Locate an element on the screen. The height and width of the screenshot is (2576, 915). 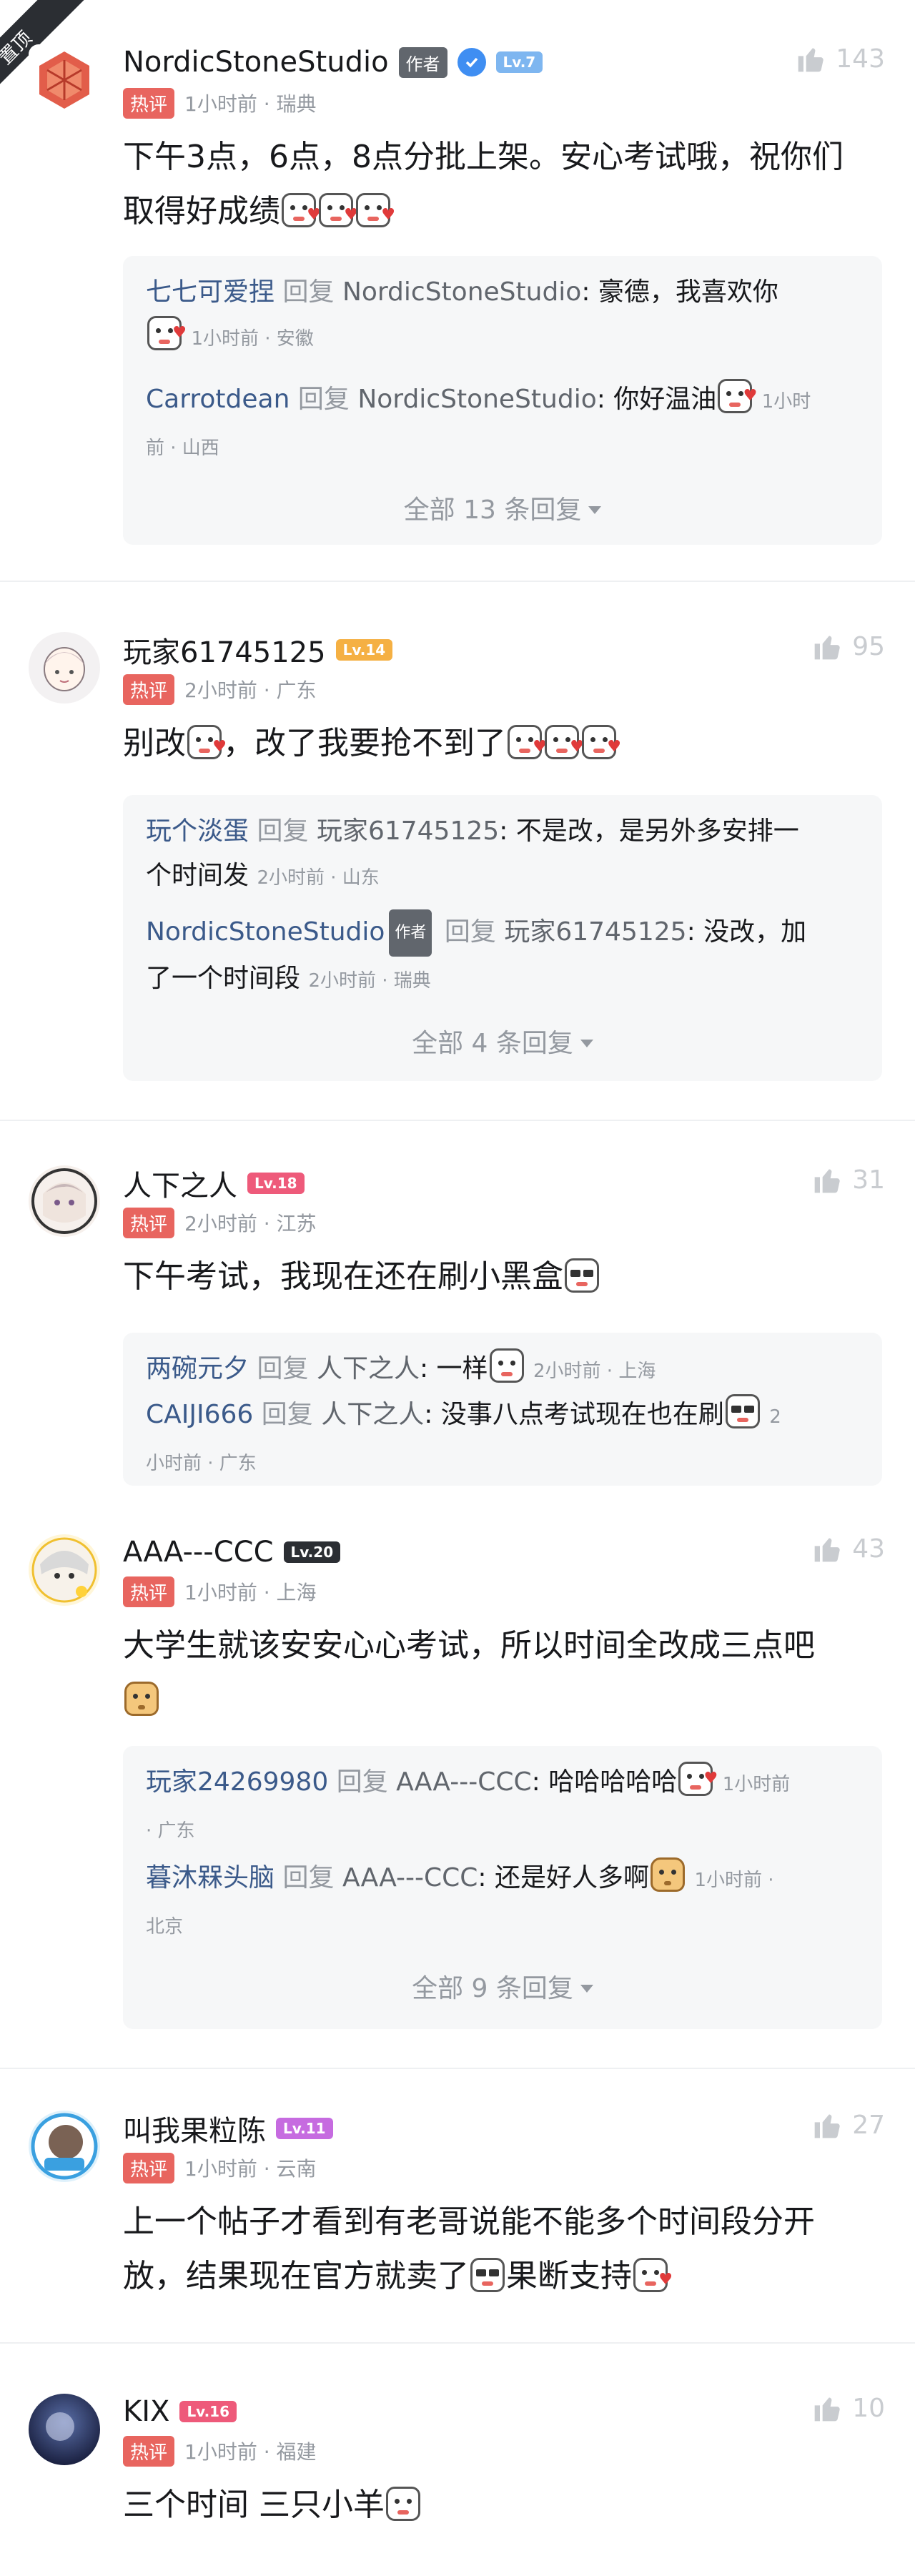
reply-item: CAIJI666 回复 人下之人: 没事八点考试现在也在刷 2 小时前 · 广东 is located at coordinates (502, 1439).